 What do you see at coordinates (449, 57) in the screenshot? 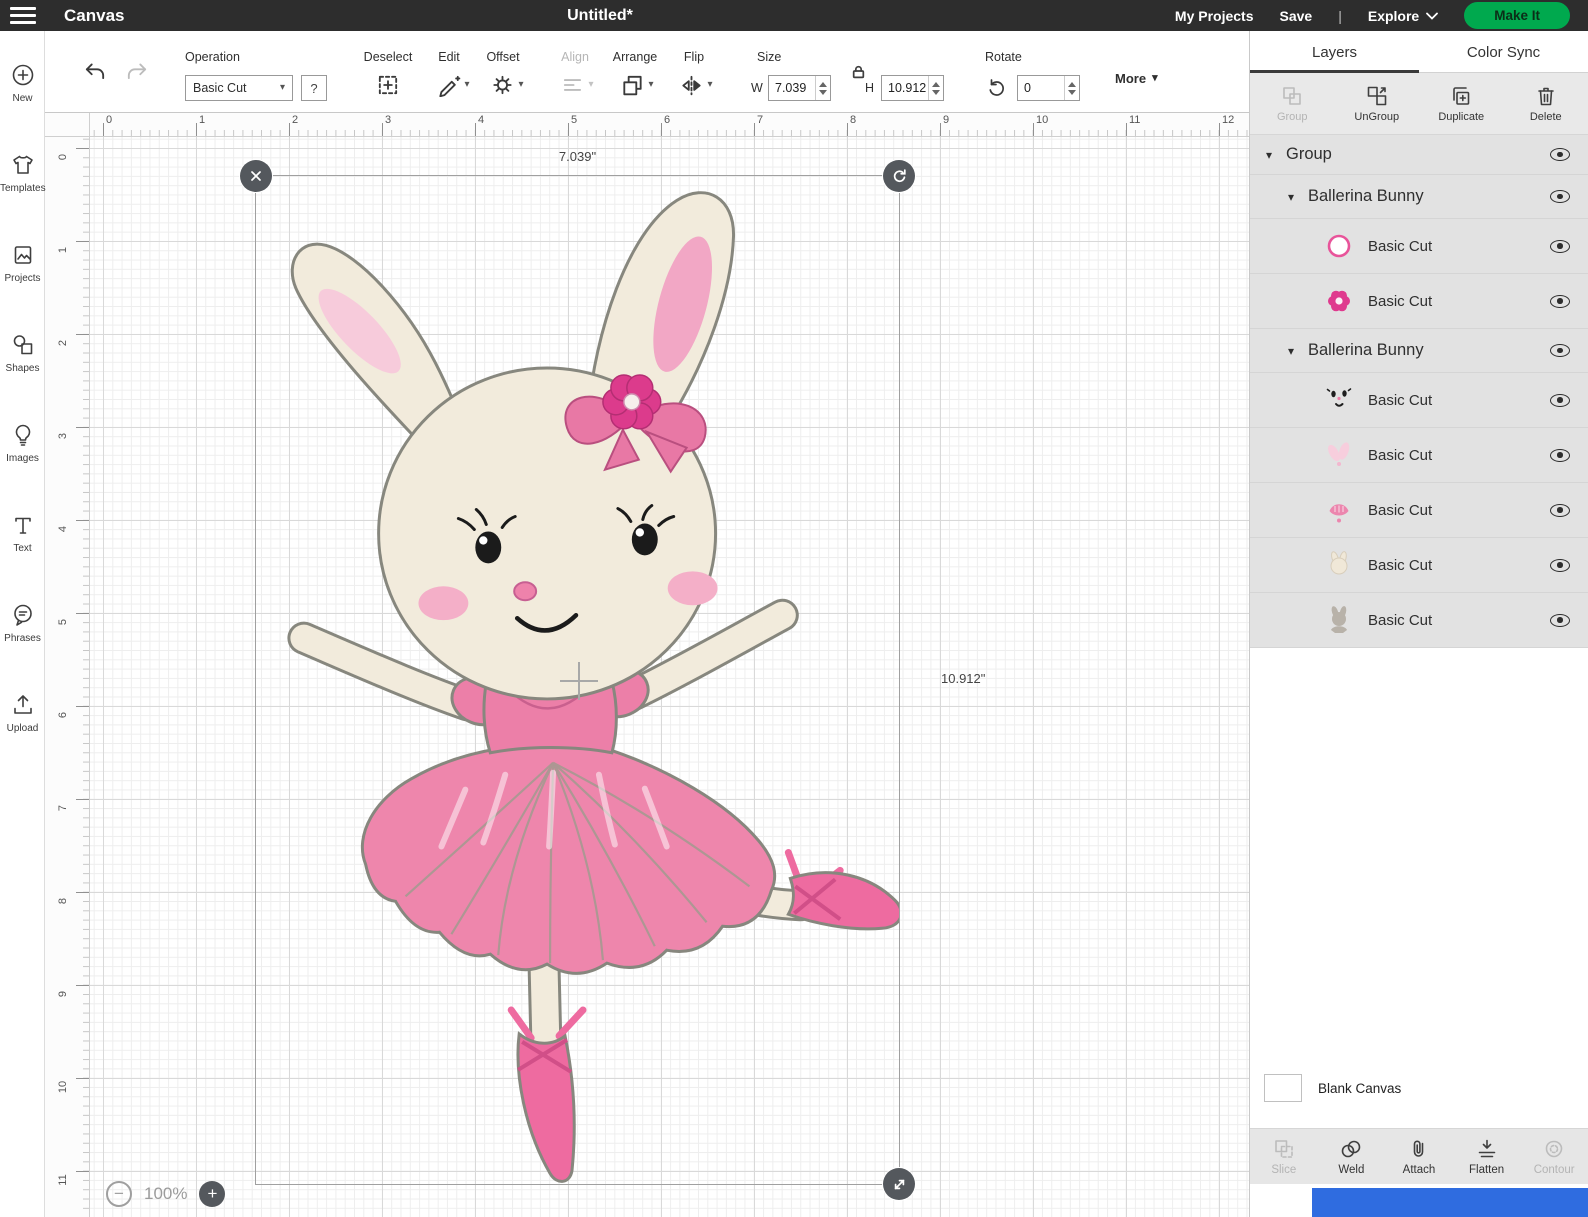
I see `edit-label: Edit` at bounding box center [449, 57].